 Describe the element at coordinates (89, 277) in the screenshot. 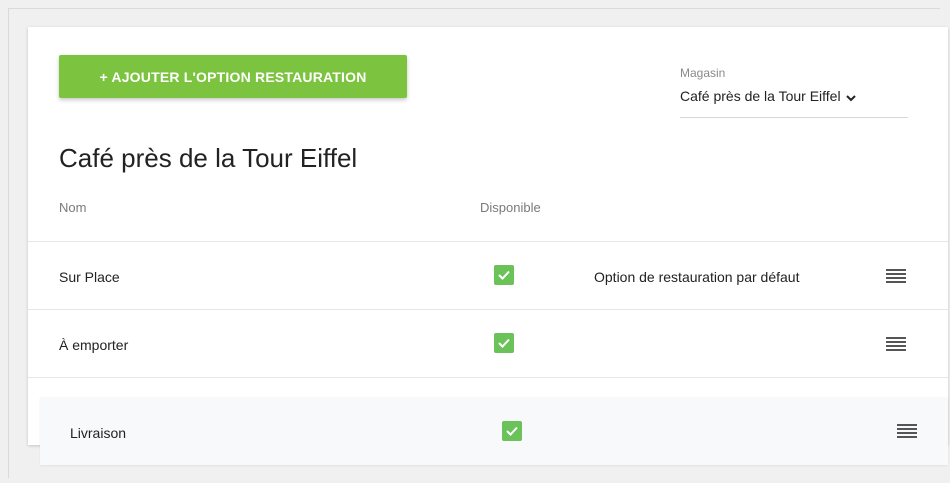

I see `row-name-sur-place: Sur Place` at that location.